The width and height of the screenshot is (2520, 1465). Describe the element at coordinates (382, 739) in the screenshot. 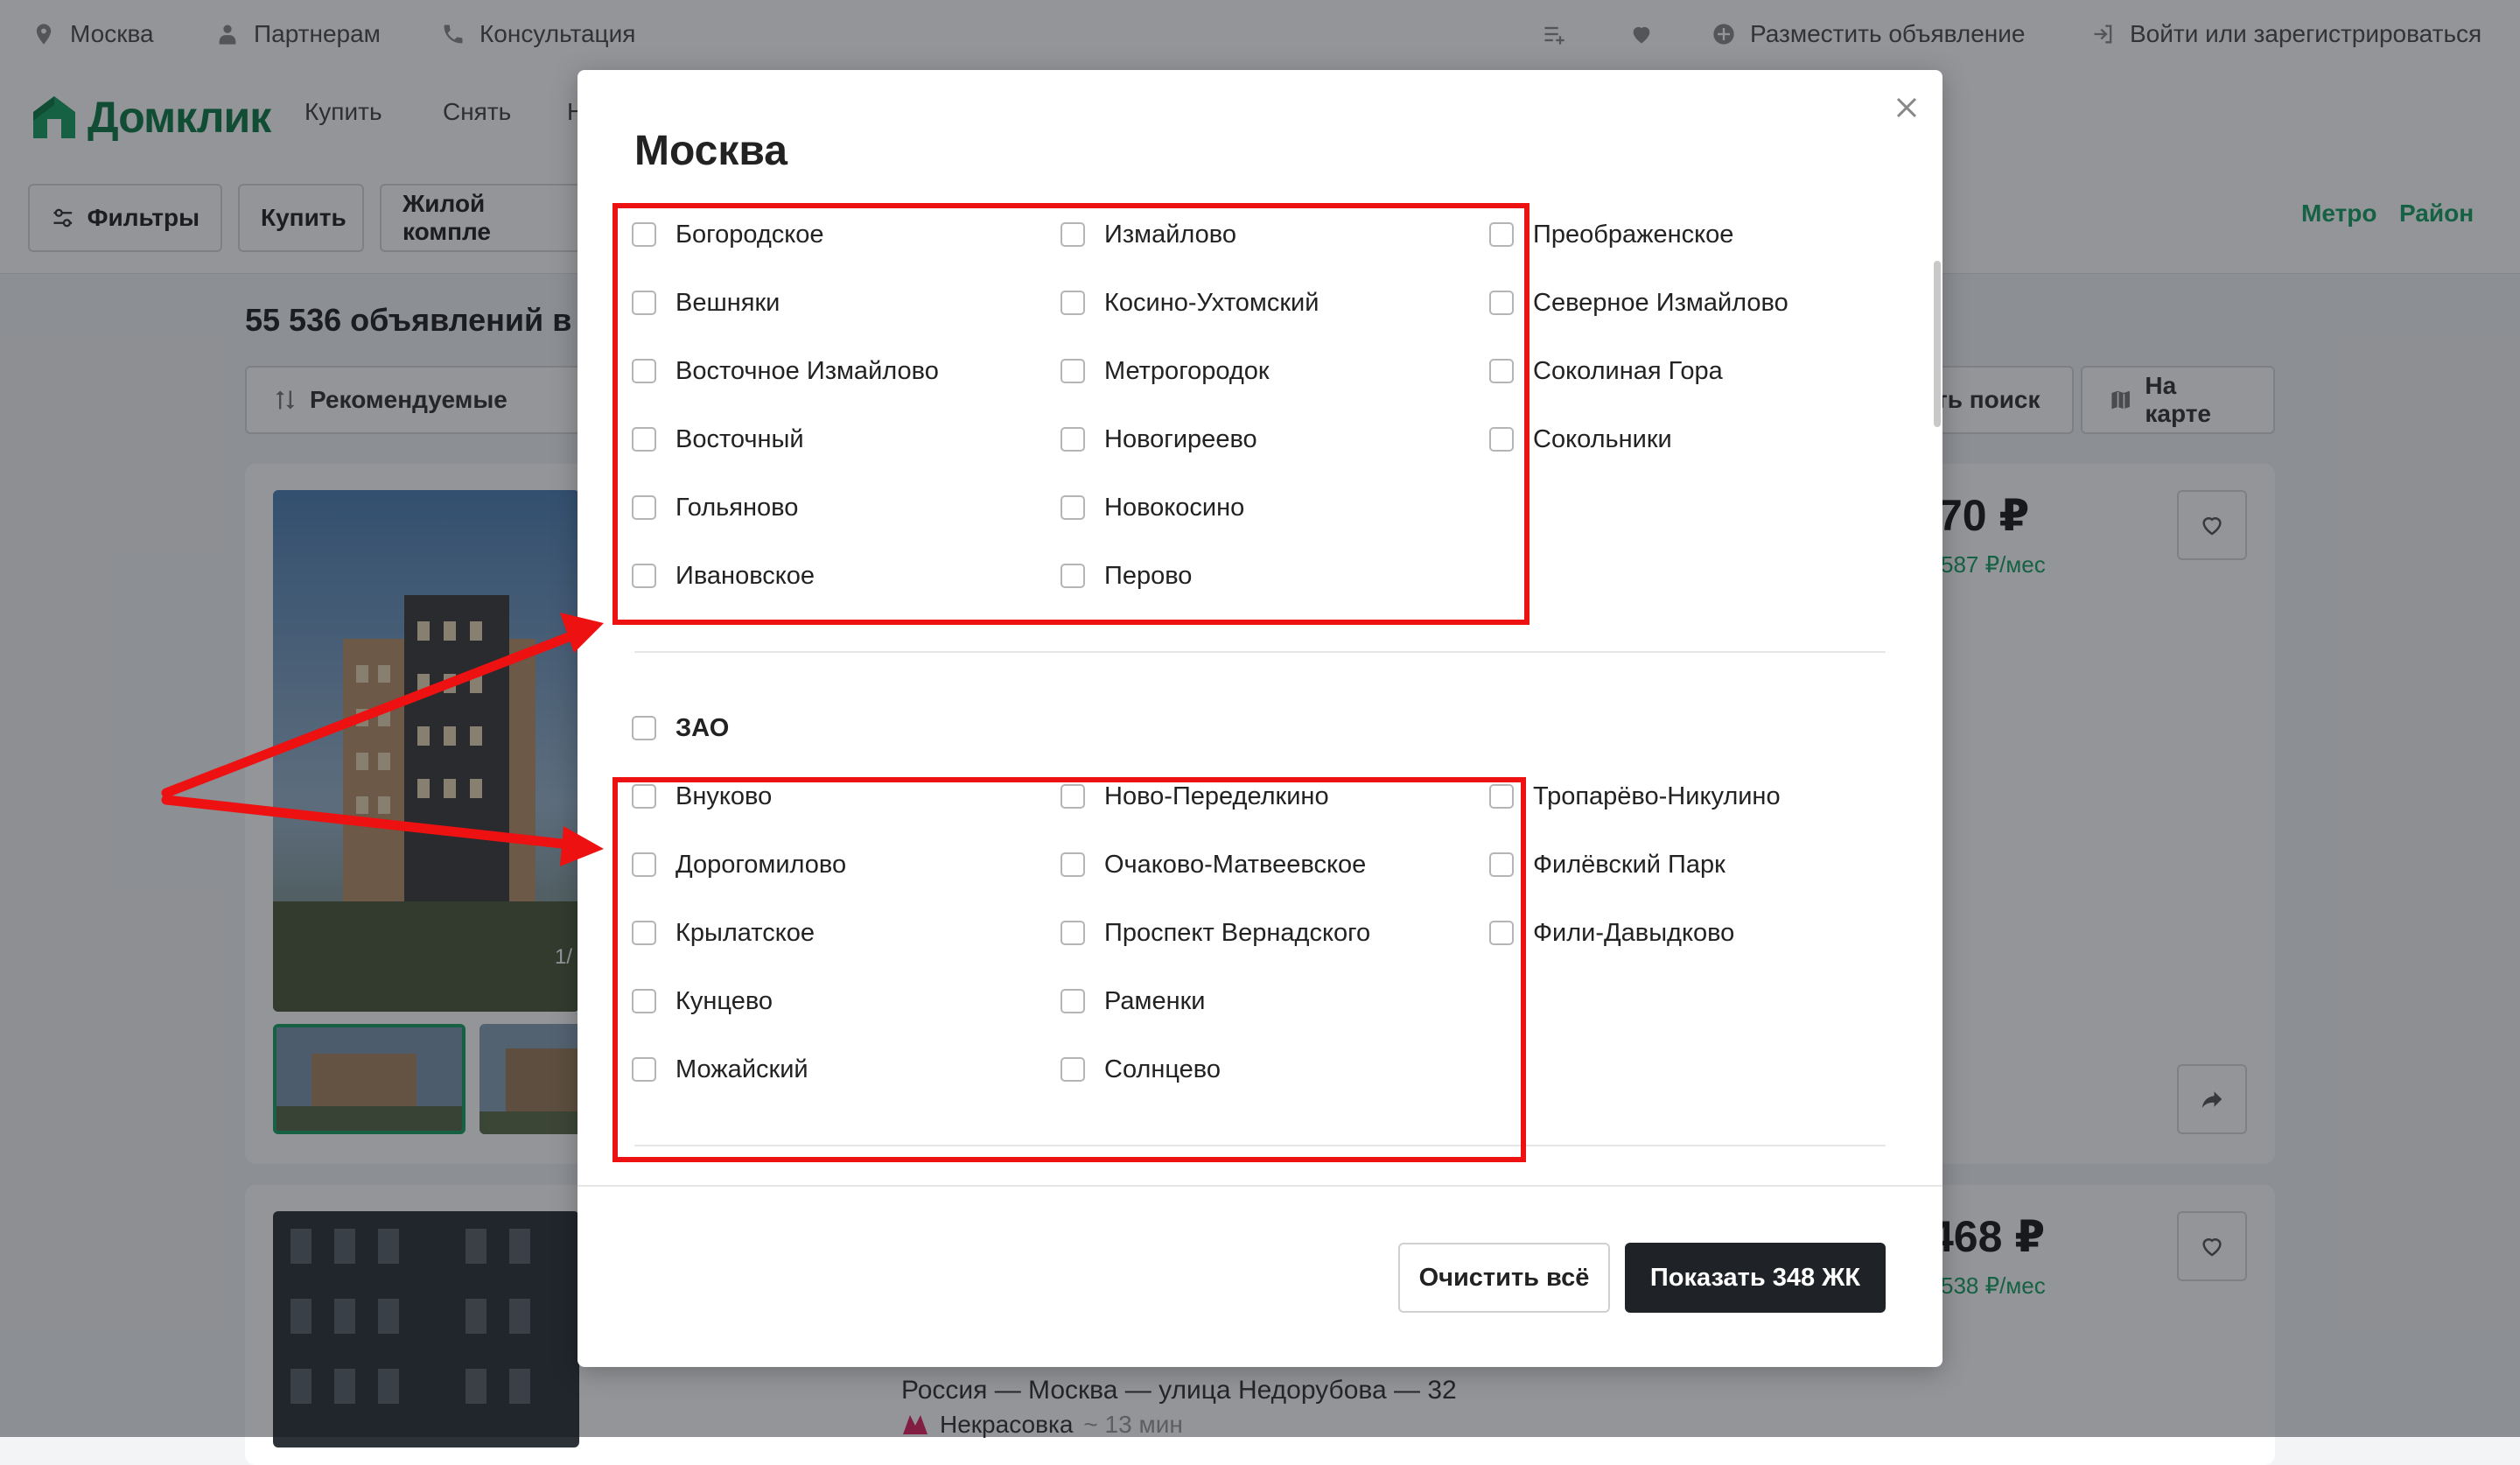

I see `annotation-arrows` at that location.